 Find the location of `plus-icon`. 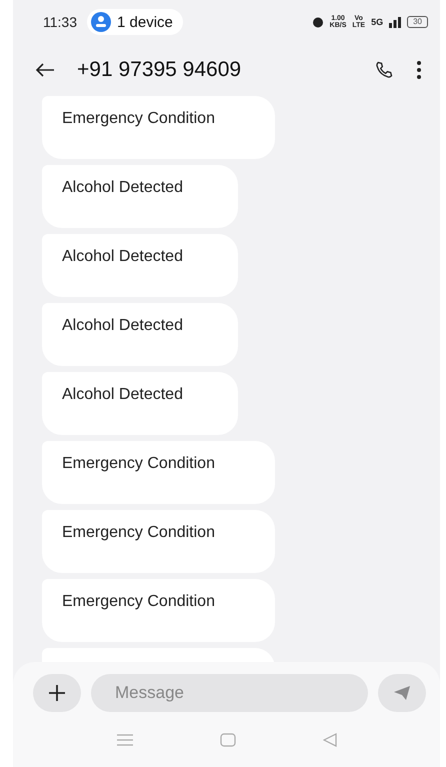

plus-icon is located at coordinates (57, 693).